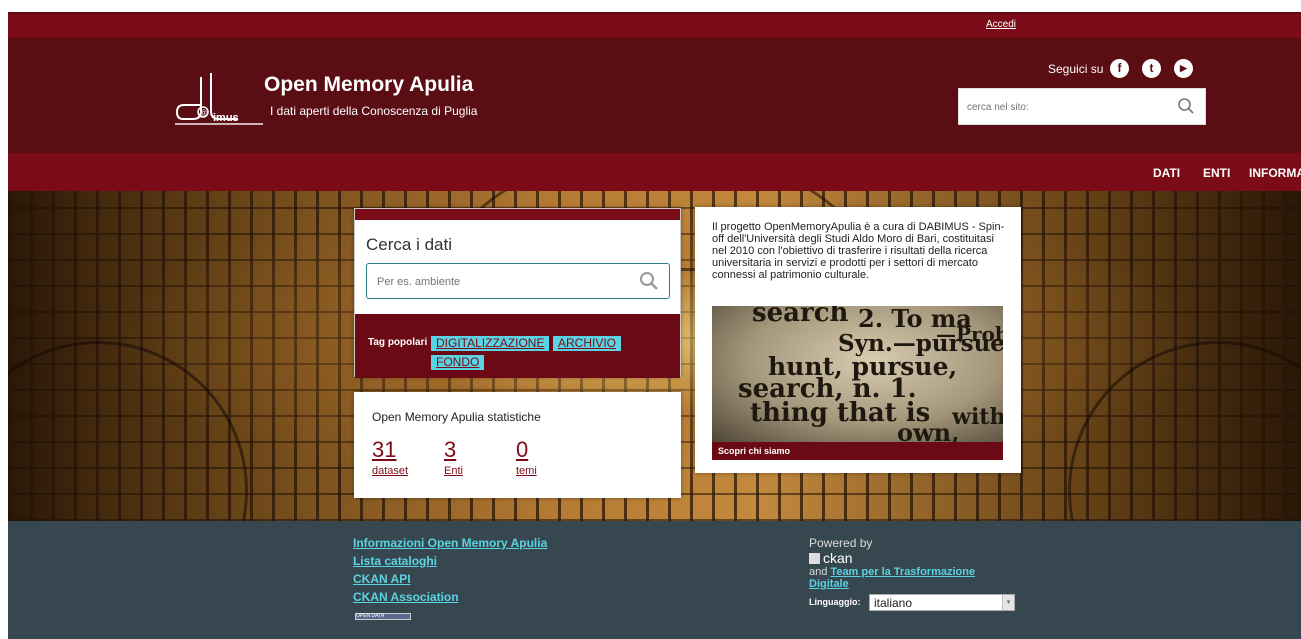 The image size is (1301, 639). I want to click on site-subtitle: I dati aperti della Conoscenza di Puglia, so click(374, 111).